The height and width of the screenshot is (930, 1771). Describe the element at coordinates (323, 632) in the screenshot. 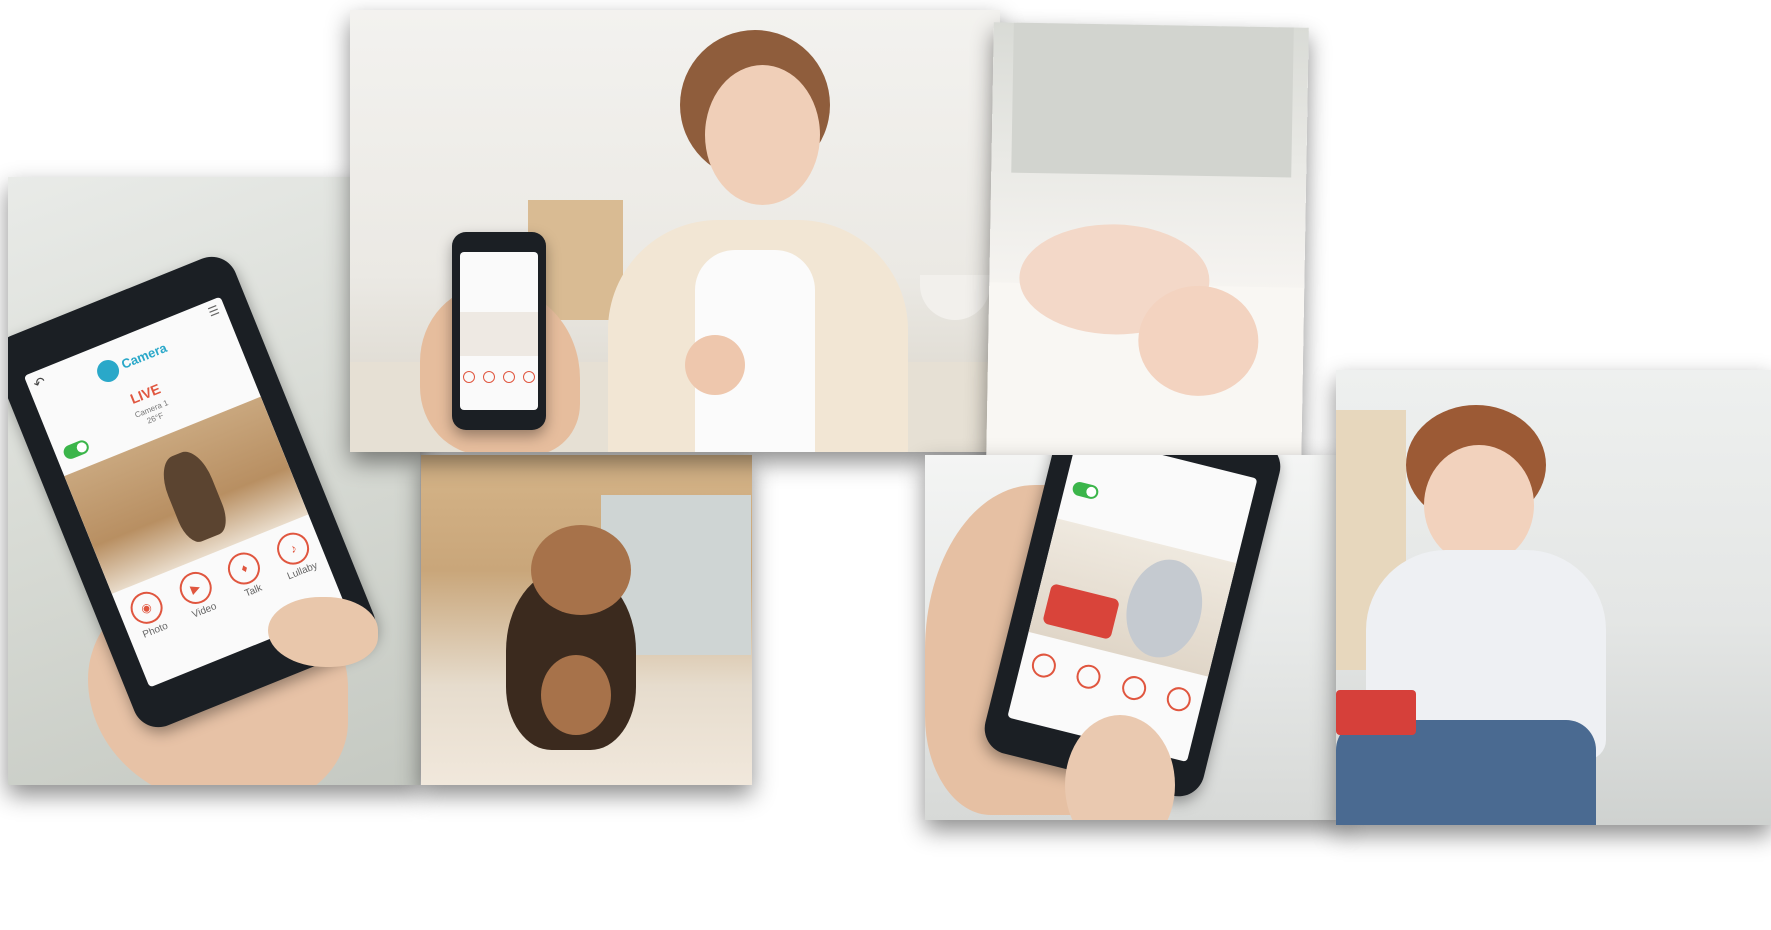

I see `thumb` at that location.